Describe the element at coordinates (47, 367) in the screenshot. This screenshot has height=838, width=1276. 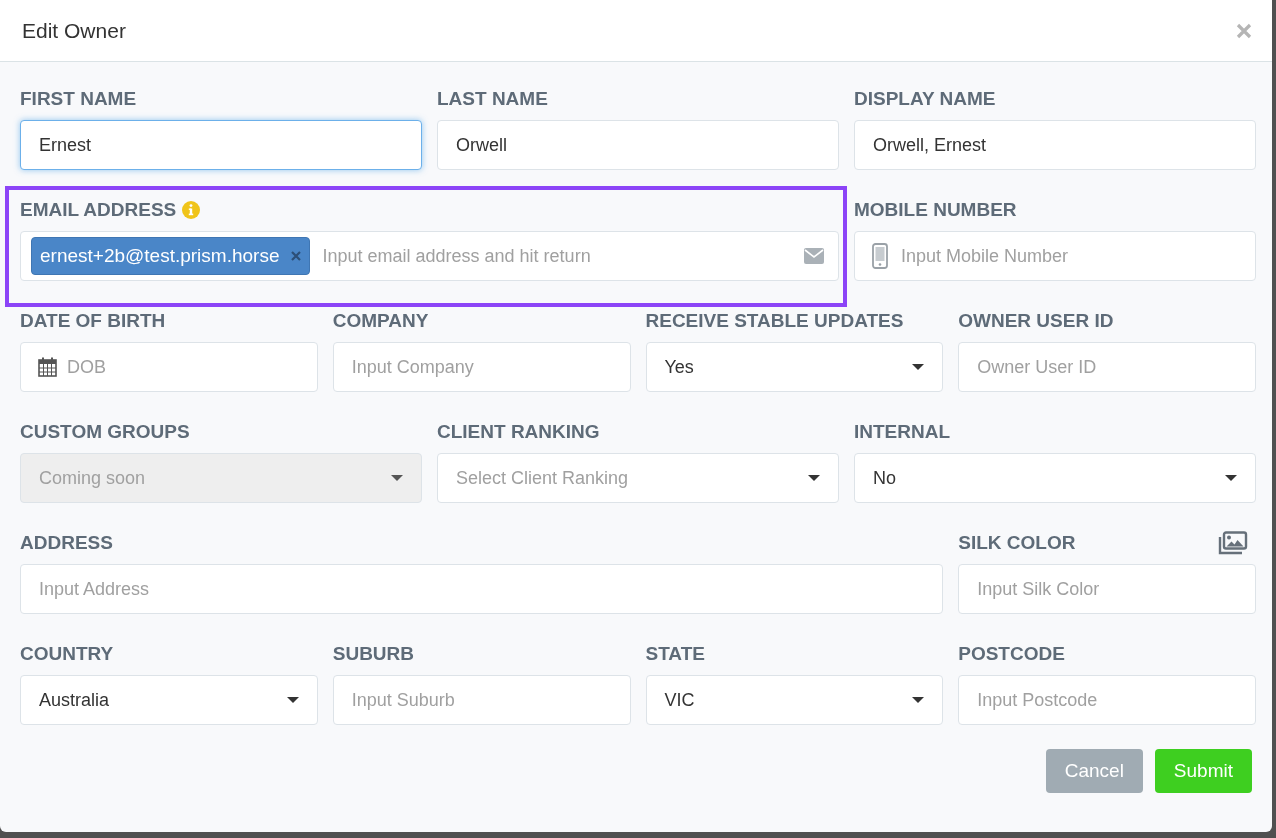
I see `calendar-icon` at that location.